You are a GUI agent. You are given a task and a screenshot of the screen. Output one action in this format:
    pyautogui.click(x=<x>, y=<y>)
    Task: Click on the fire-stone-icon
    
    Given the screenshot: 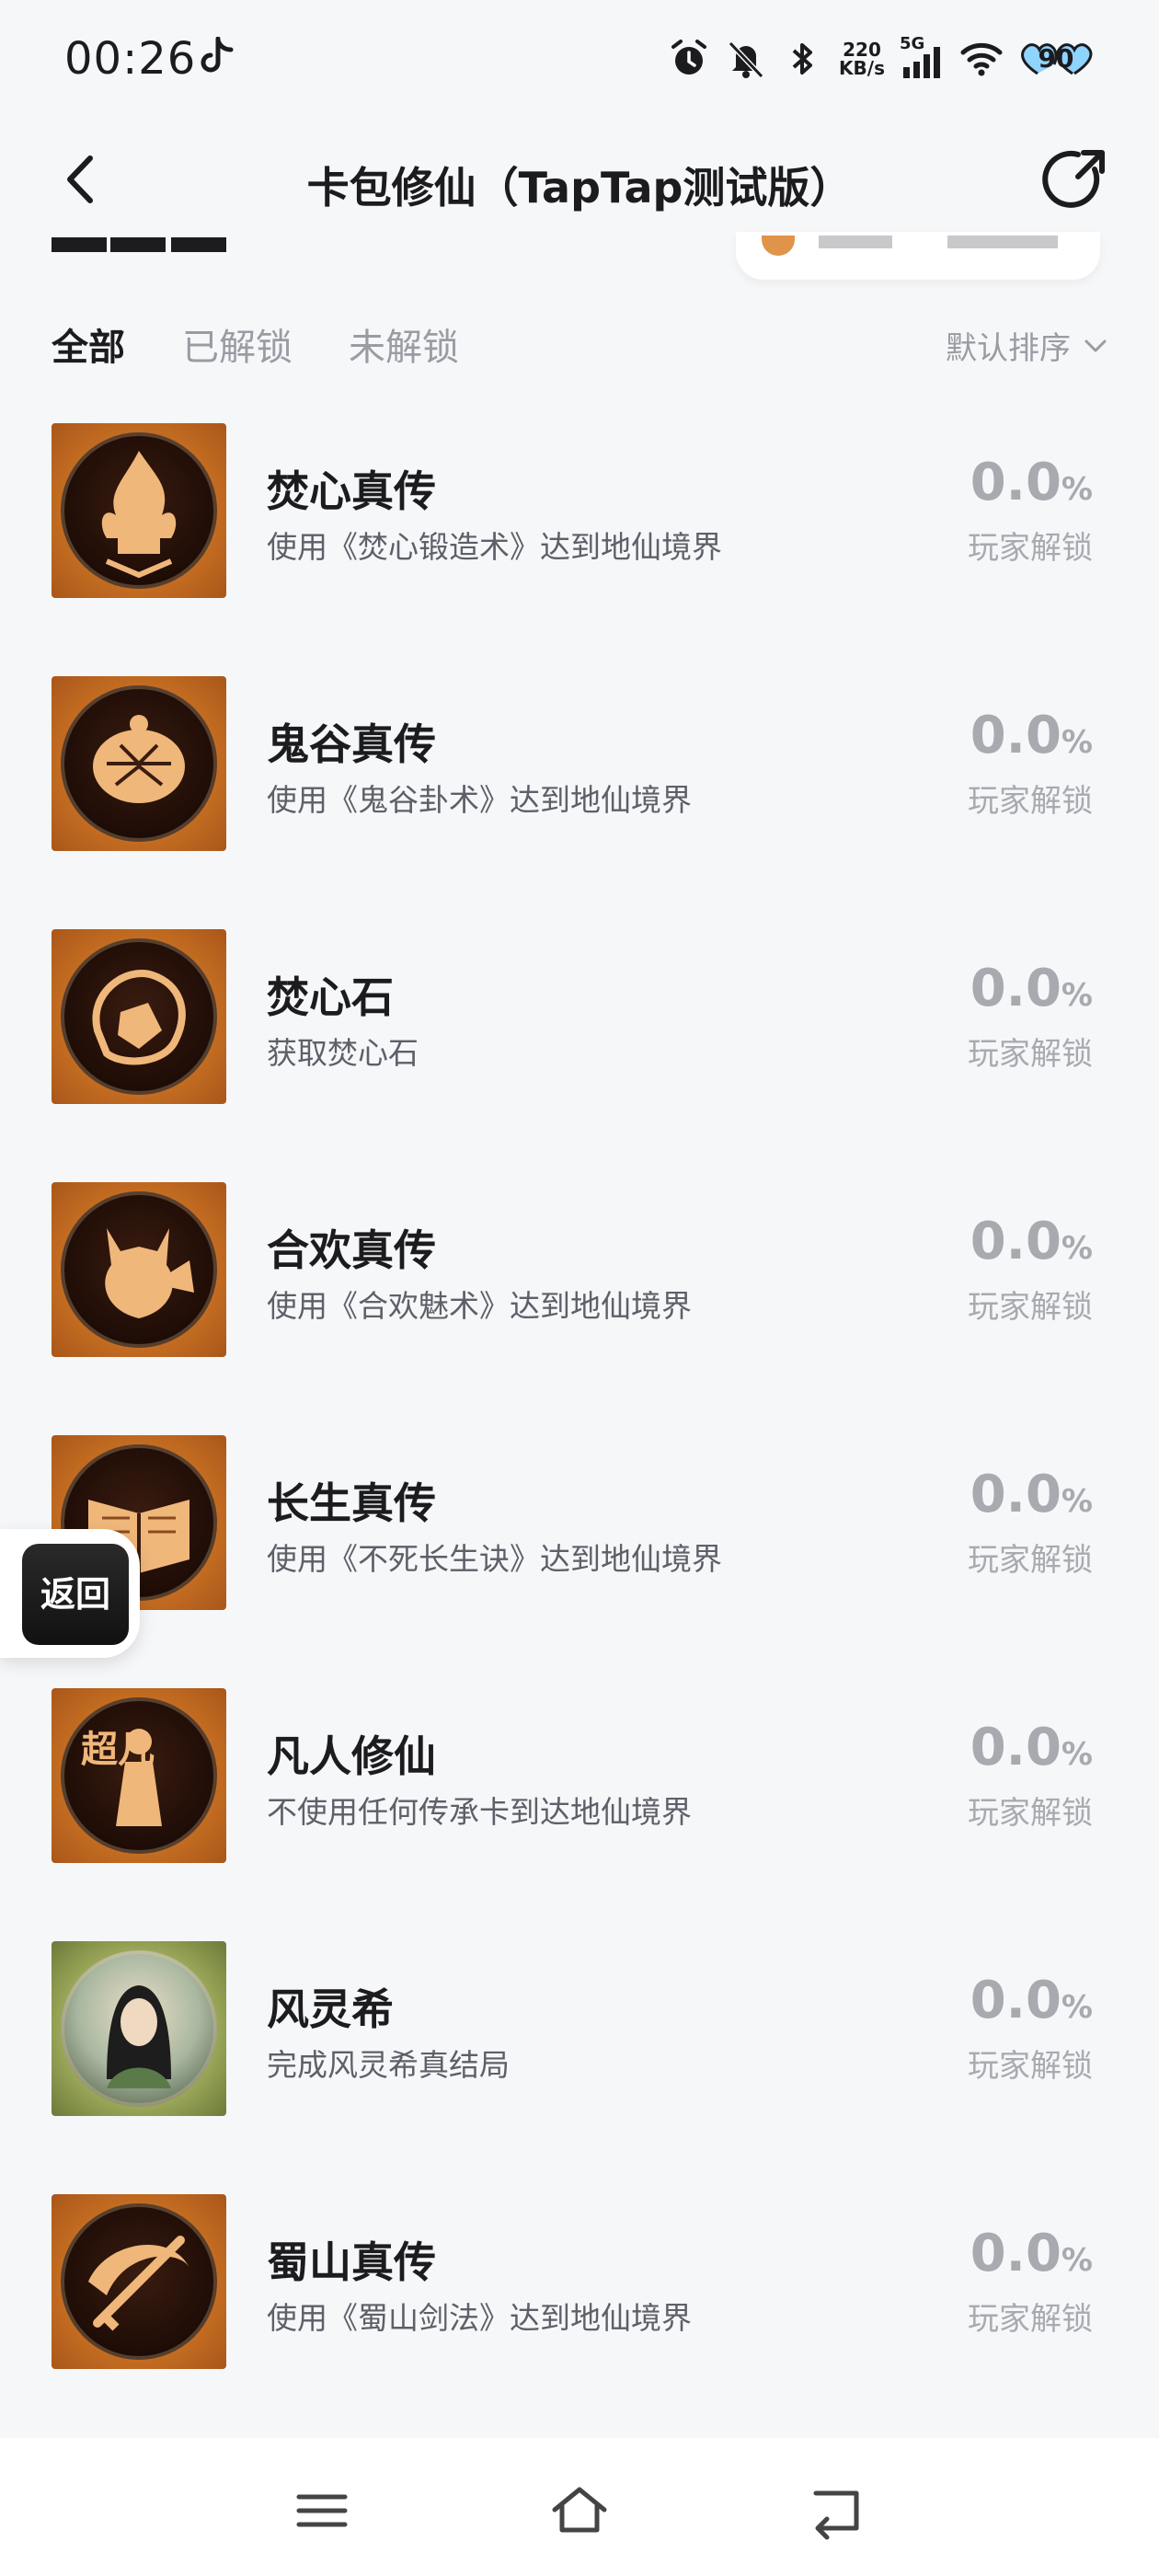 What is the action you would take?
    pyautogui.click(x=139, y=1016)
    